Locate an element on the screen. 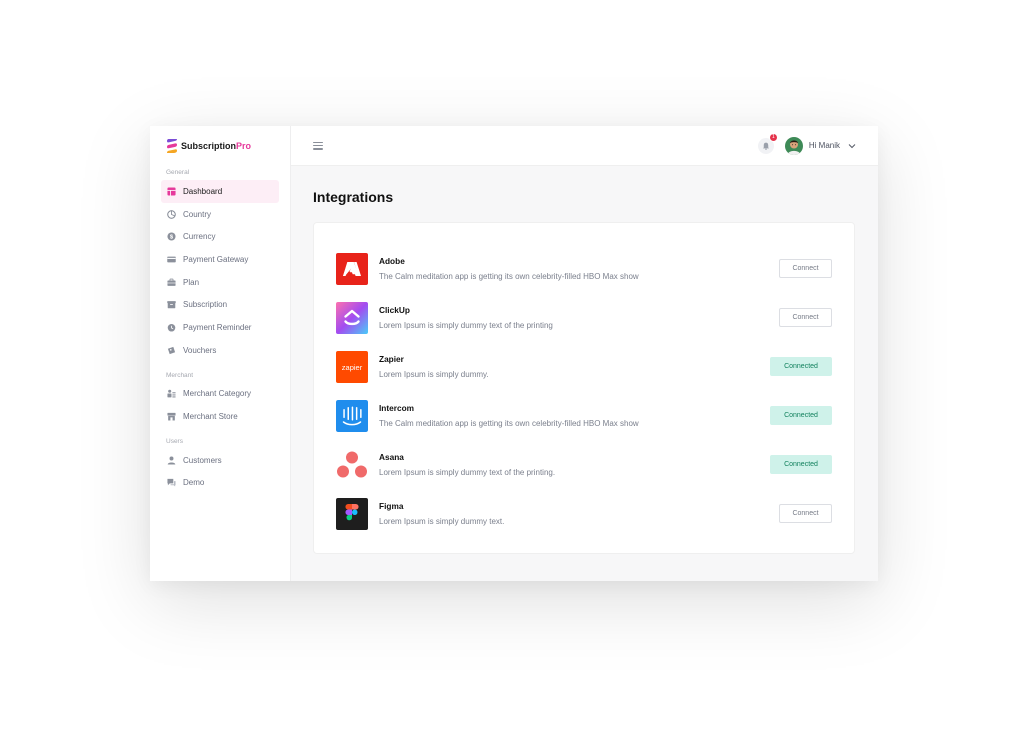 This screenshot has height=735, width=1028. sidebar-item-label: Currency is located at coordinates (199, 237).